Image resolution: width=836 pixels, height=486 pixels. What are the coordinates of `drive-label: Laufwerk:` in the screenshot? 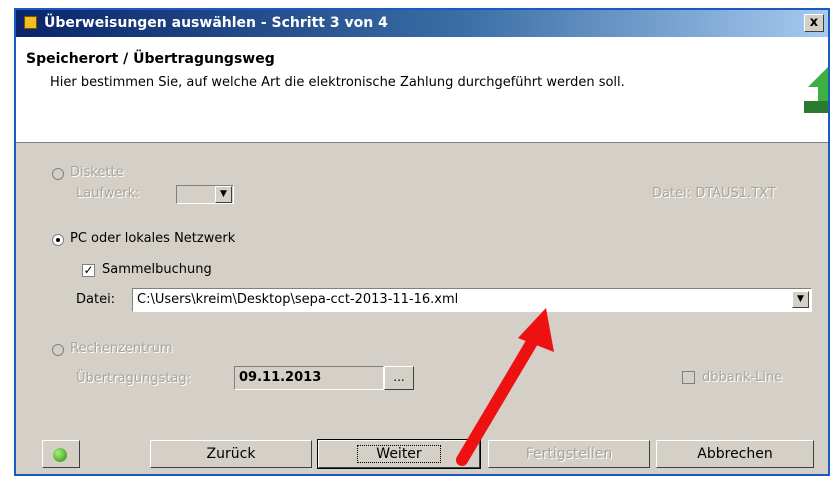 It's located at (108, 193).